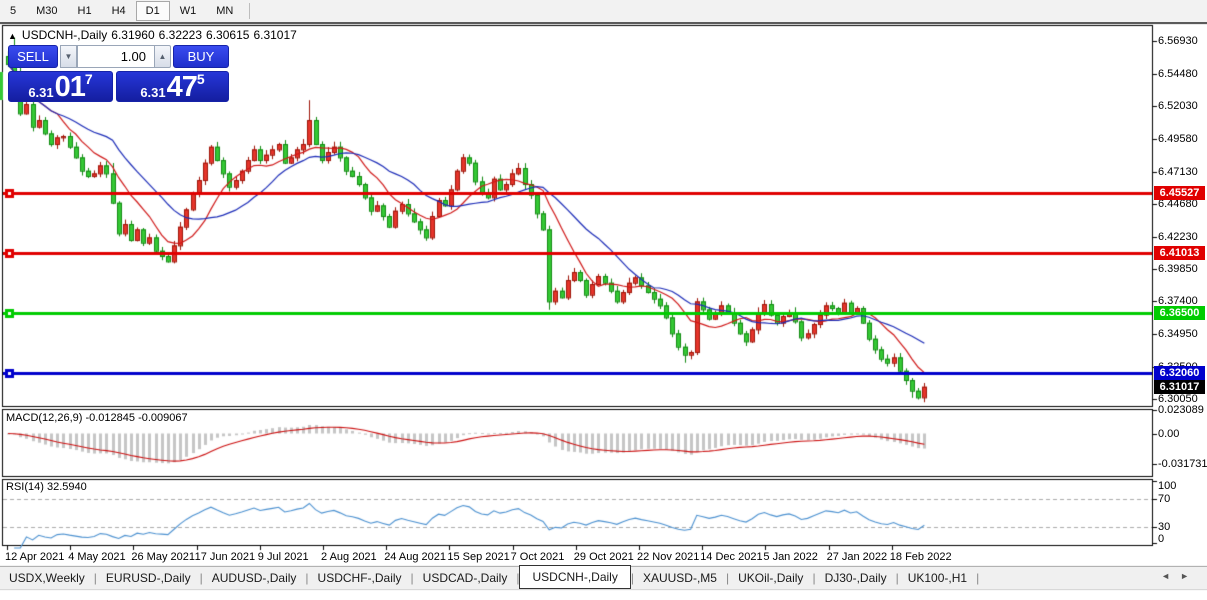 The height and width of the screenshot is (600, 1207). Describe the element at coordinates (603, 557) in the screenshot. I see `date-tick-label: 29 Oct 2021` at that location.